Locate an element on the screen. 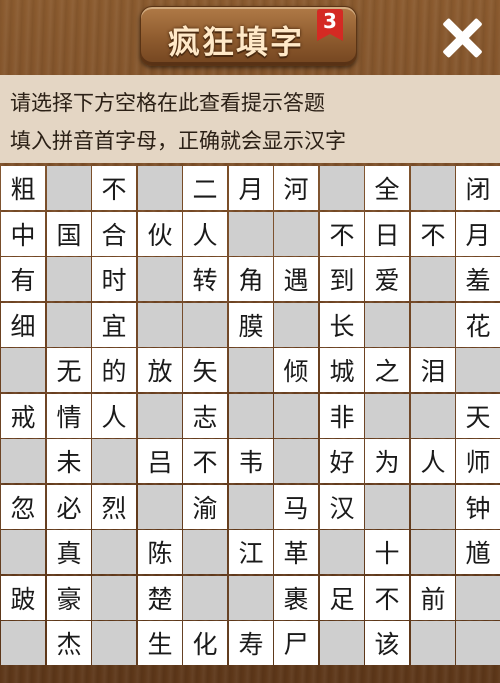 Image resolution: width=500 pixels, height=683 pixels. grid-cell: 河 is located at coordinates (296, 188).